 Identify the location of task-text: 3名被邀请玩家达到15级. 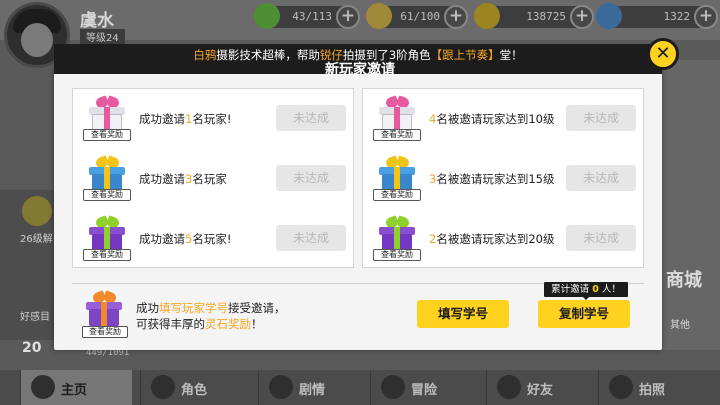
(491, 179).